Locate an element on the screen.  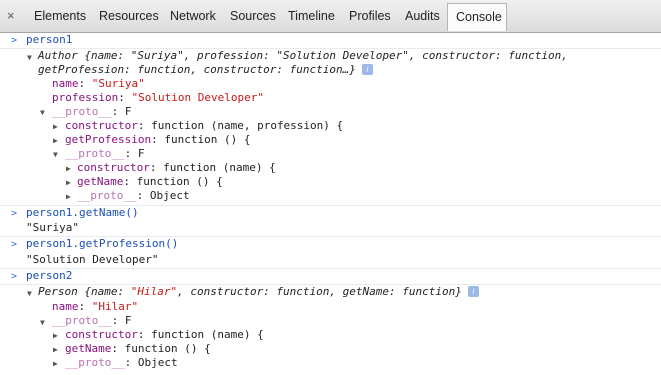
object-summary-name: "Hilar" is located at coordinates (154, 291).